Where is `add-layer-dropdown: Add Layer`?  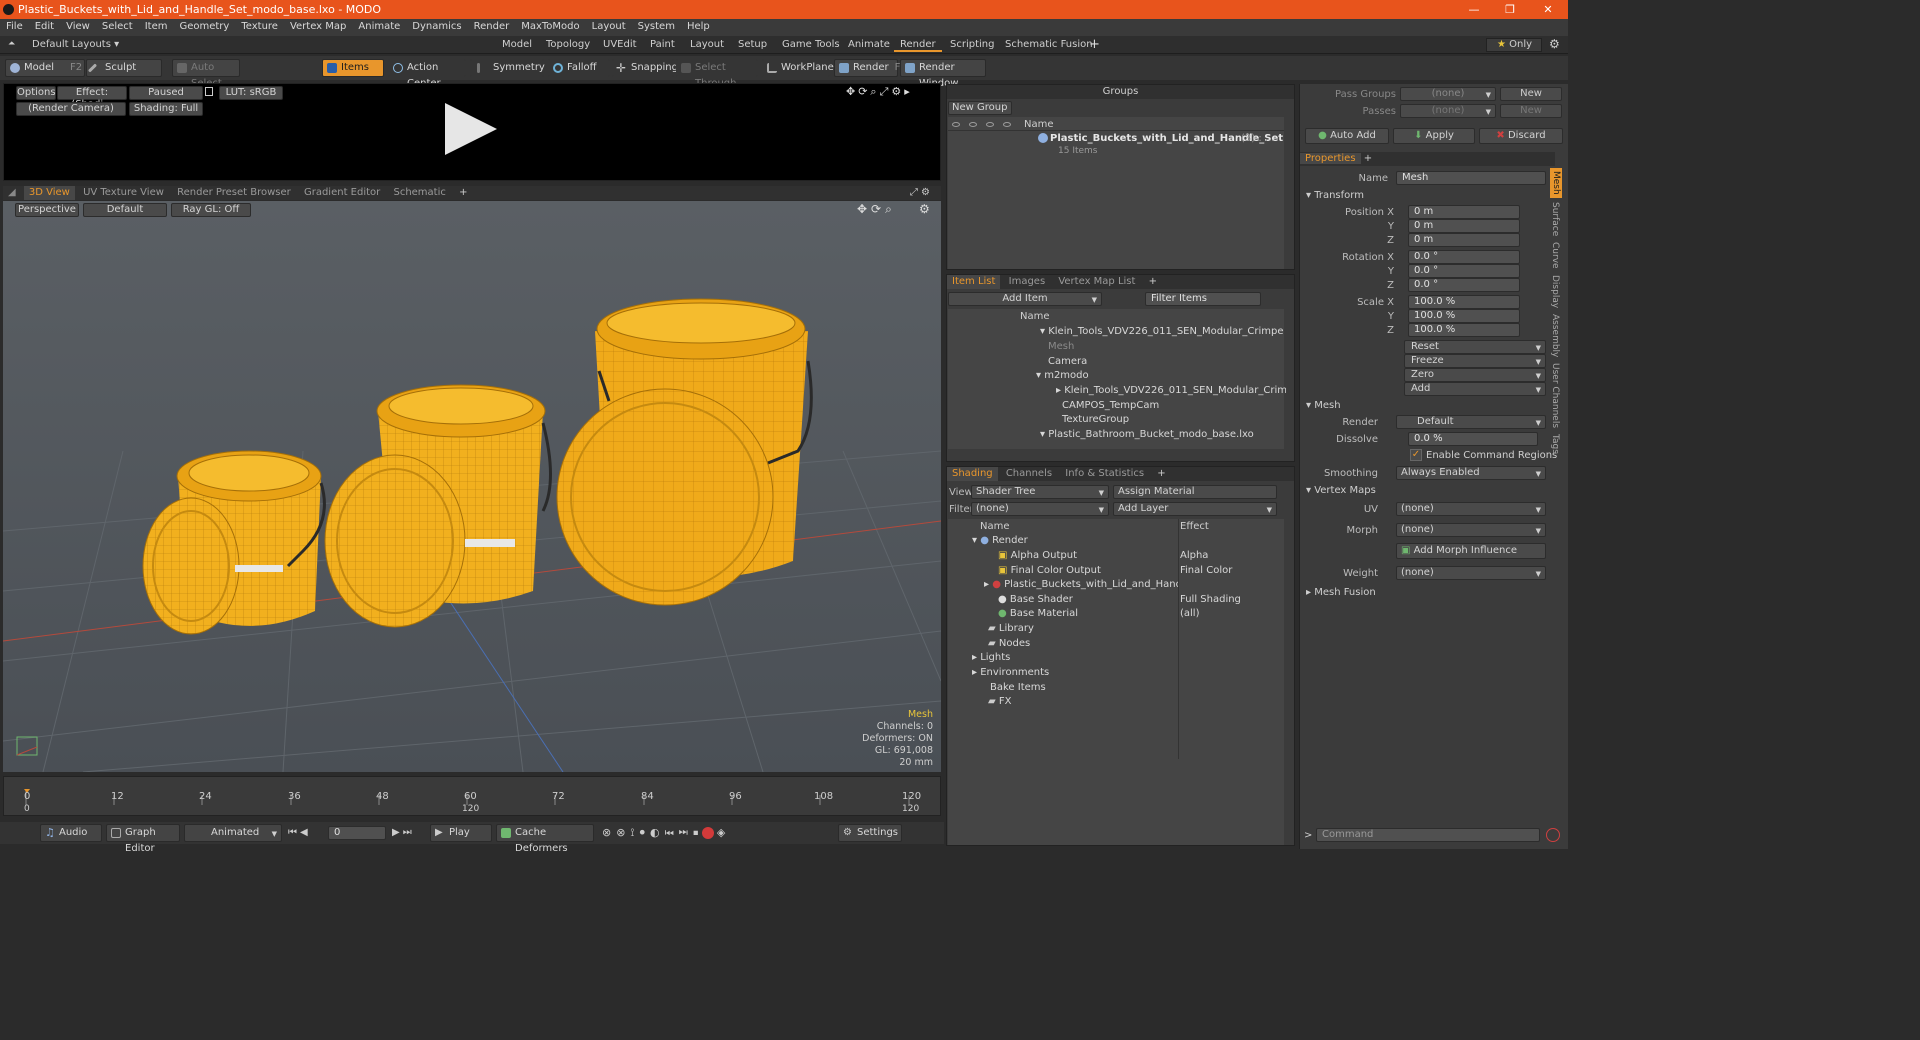 add-layer-dropdown: Add Layer is located at coordinates (1195, 509).